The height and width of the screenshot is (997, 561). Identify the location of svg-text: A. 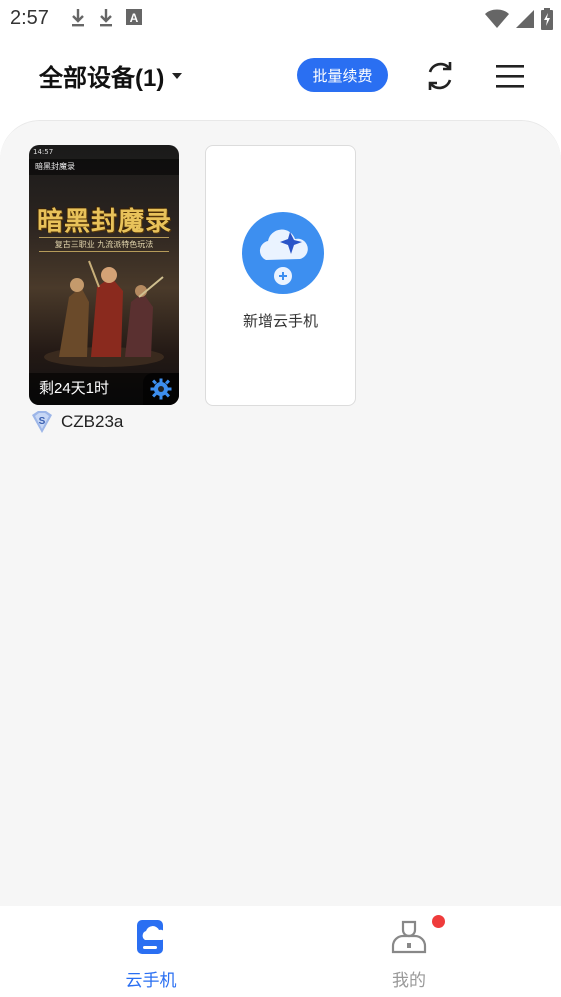
(134, 18).